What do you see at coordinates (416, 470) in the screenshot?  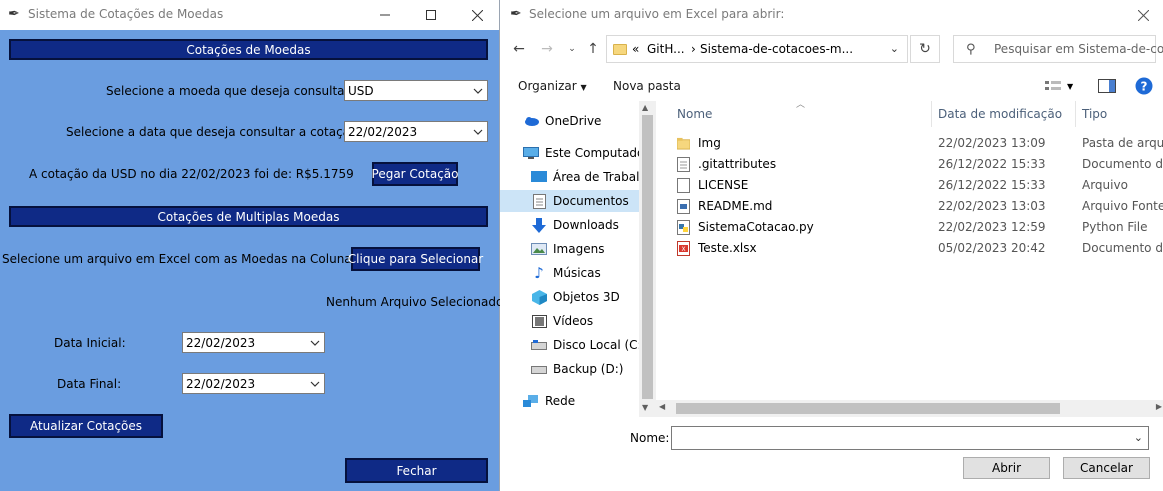 I see `close-app-button: Fechar` at bounding box center [416, 470].